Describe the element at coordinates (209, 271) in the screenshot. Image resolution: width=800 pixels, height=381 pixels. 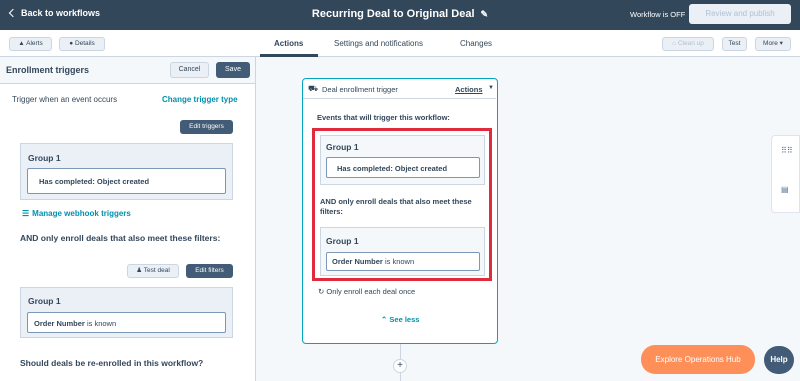
I see `edit-filters-button: Edit filters` at that location.